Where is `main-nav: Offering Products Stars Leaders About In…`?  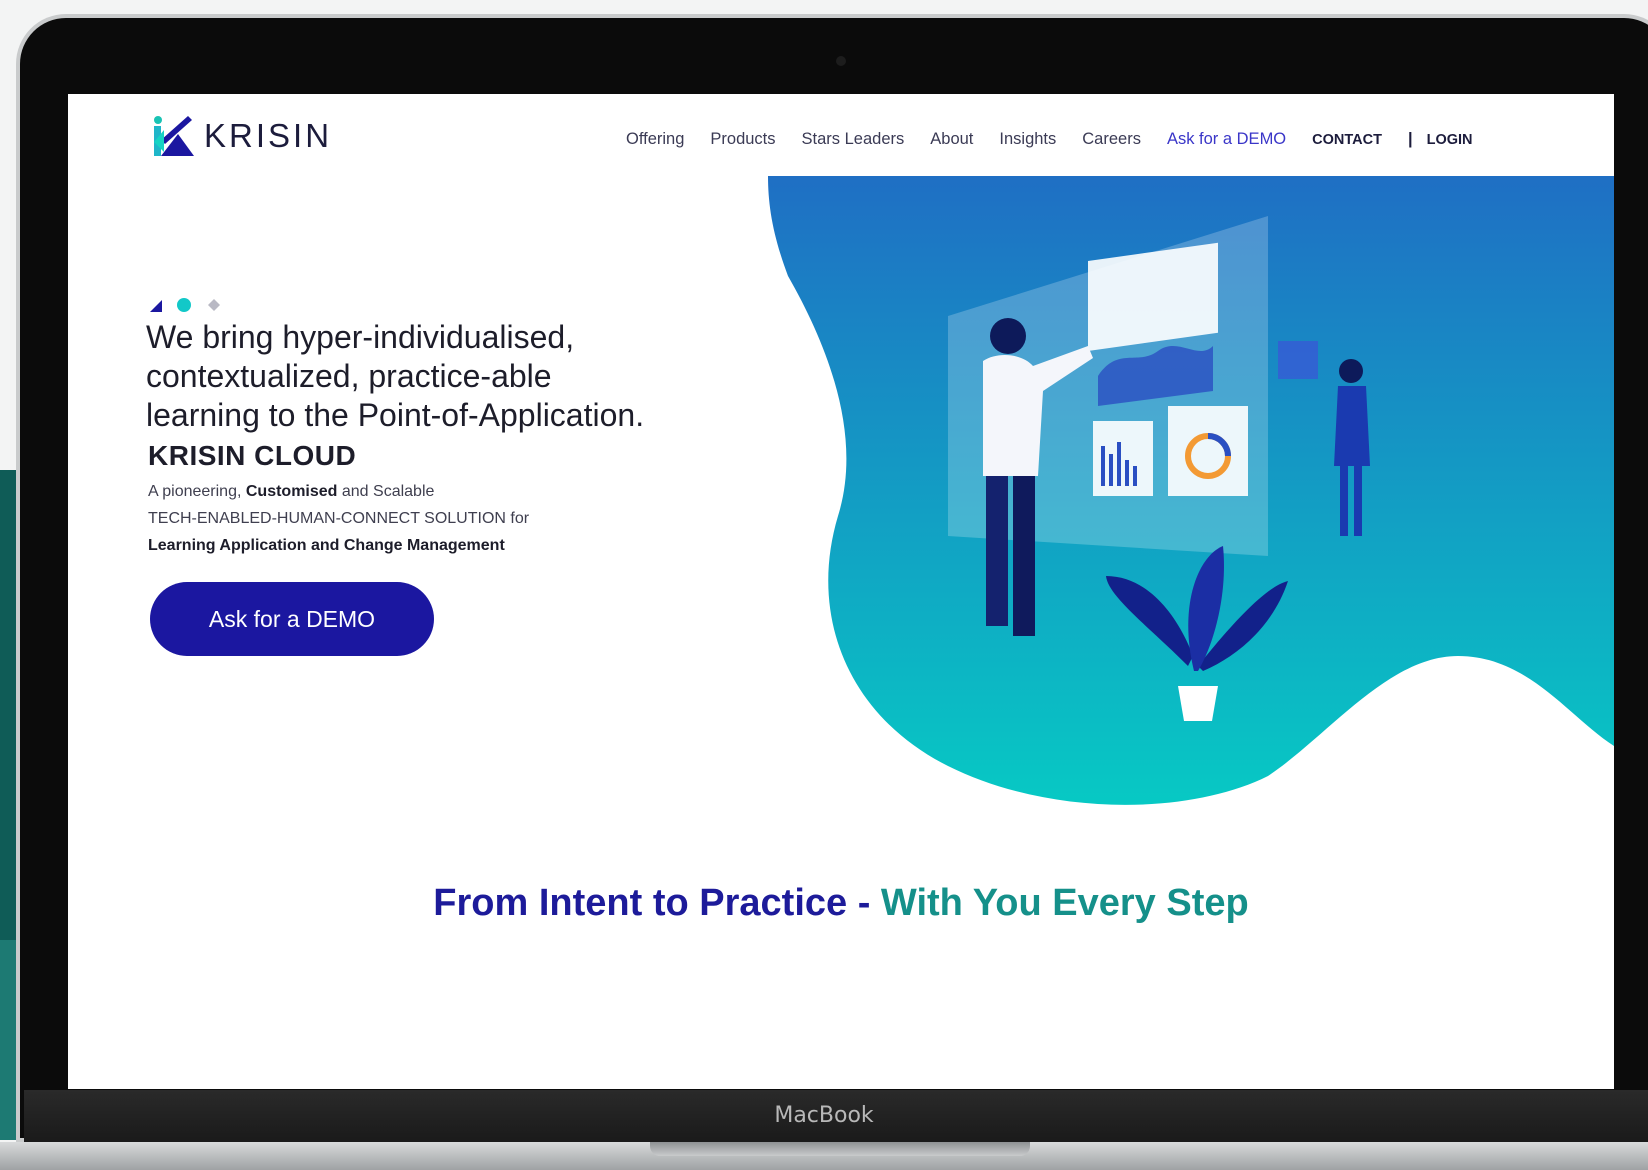 main-nav: Offering Products Stars Leaders About In… is located at coordinates (1062, 139).